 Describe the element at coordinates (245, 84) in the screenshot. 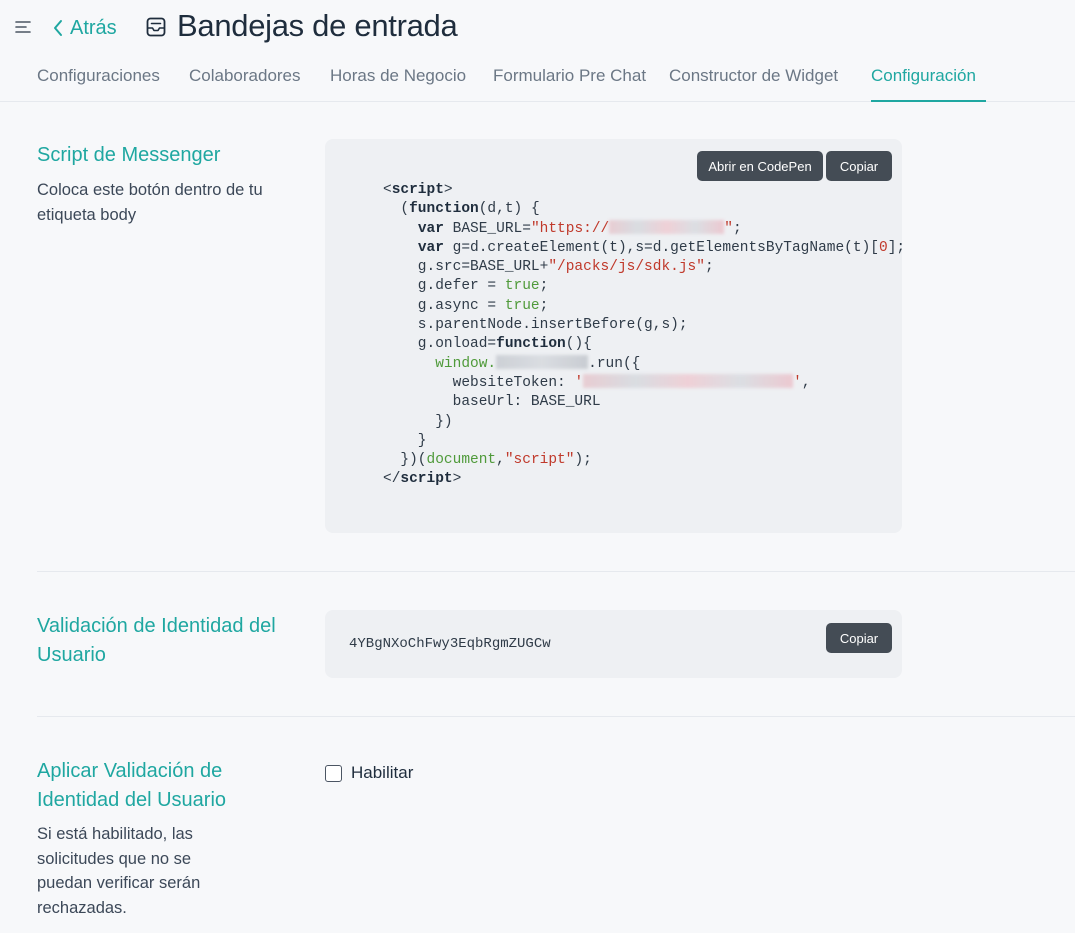

I see `tab-colaboradores: Colaboradores` at that location.